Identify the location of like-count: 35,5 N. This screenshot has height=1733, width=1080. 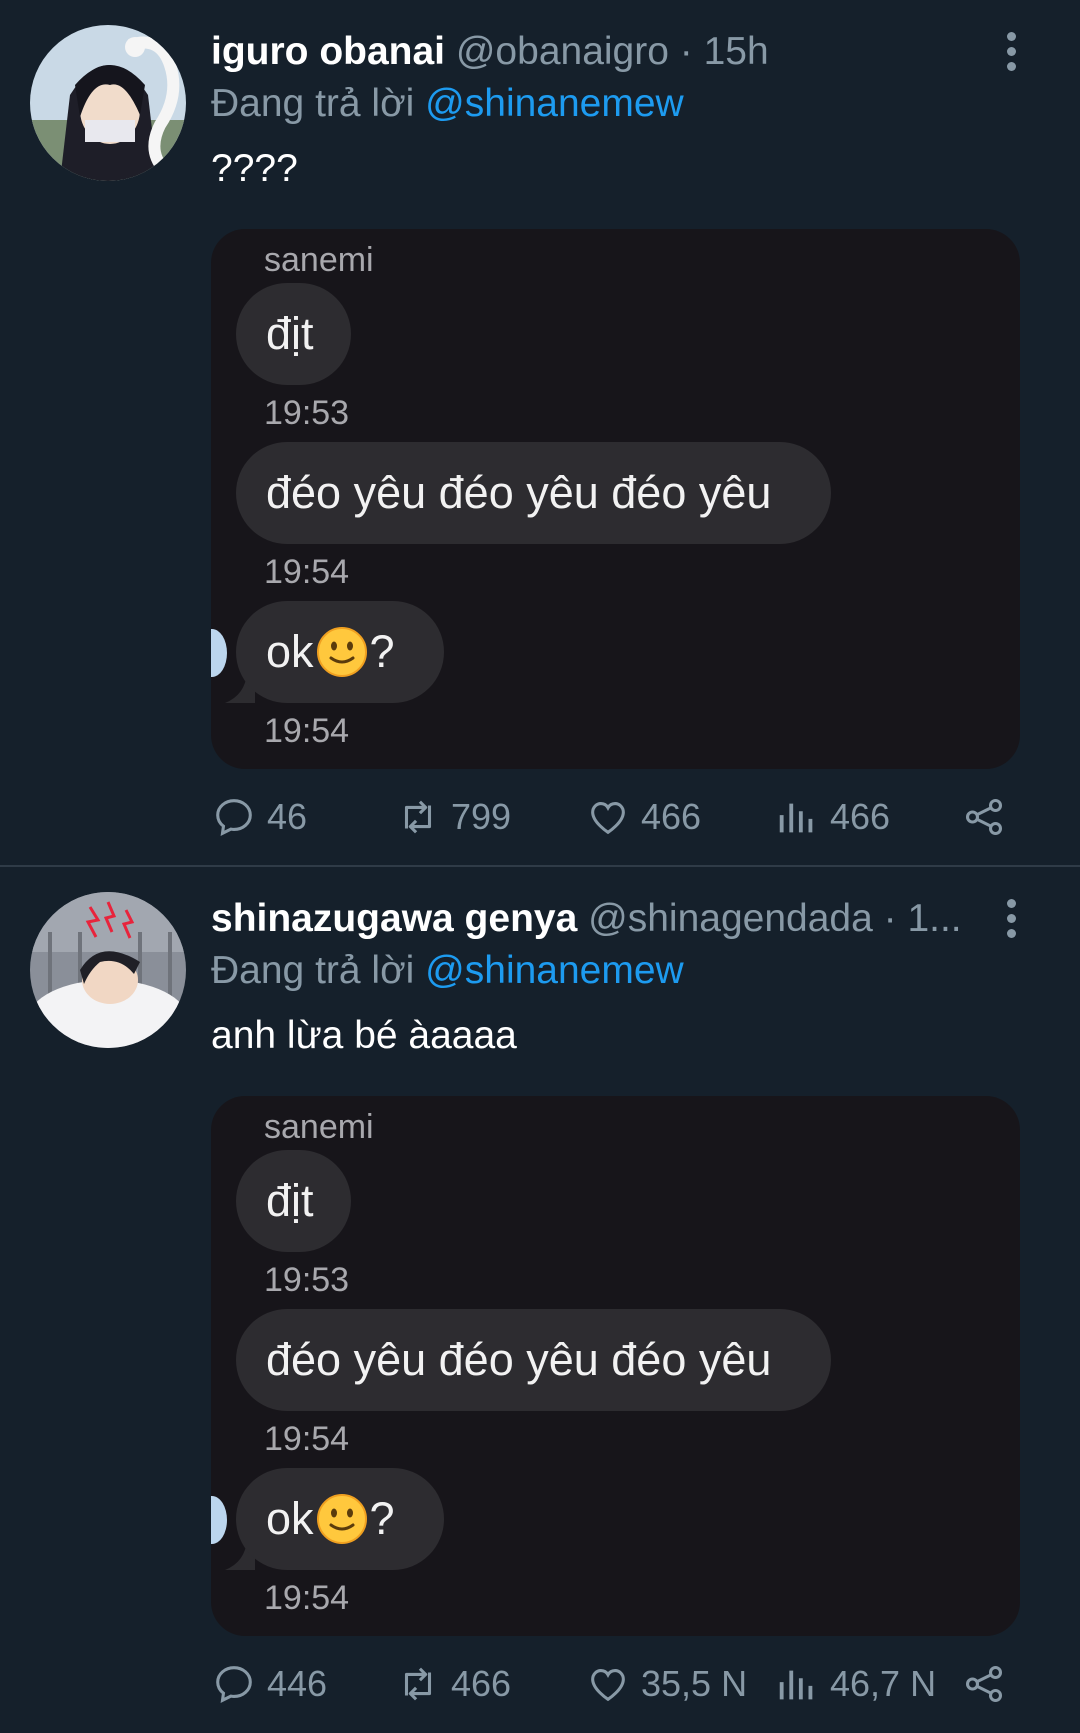
(694, 1683).